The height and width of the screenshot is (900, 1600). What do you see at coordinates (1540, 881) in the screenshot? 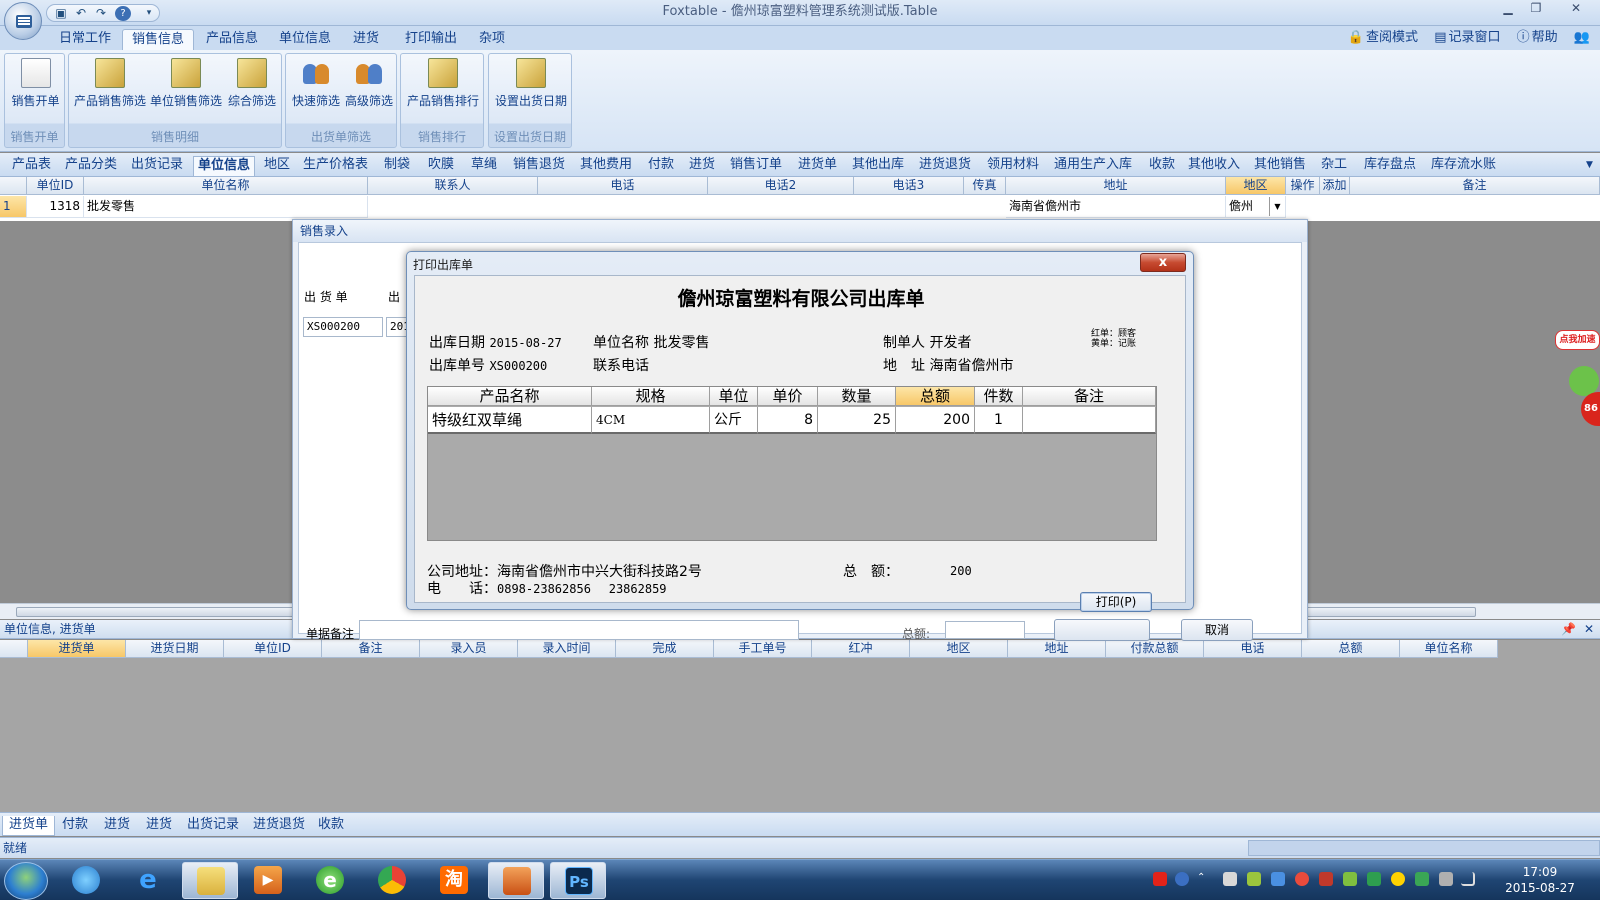
I see `clock: 17:09 2015-08-27` at bounding box center [1540, 881].